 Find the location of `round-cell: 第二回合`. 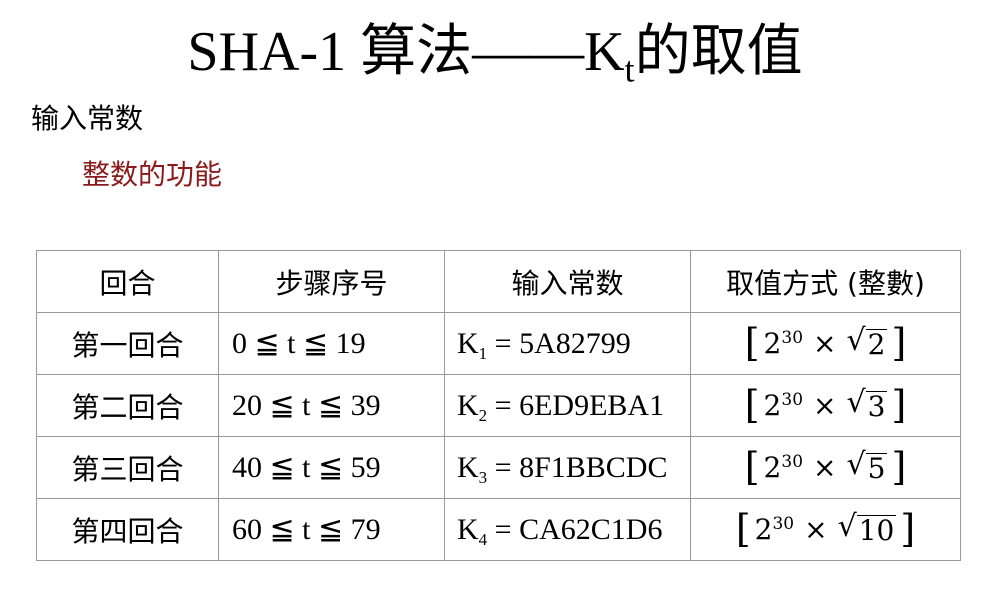

round-cell: 第二回合 is located at coordinates (127, 405).